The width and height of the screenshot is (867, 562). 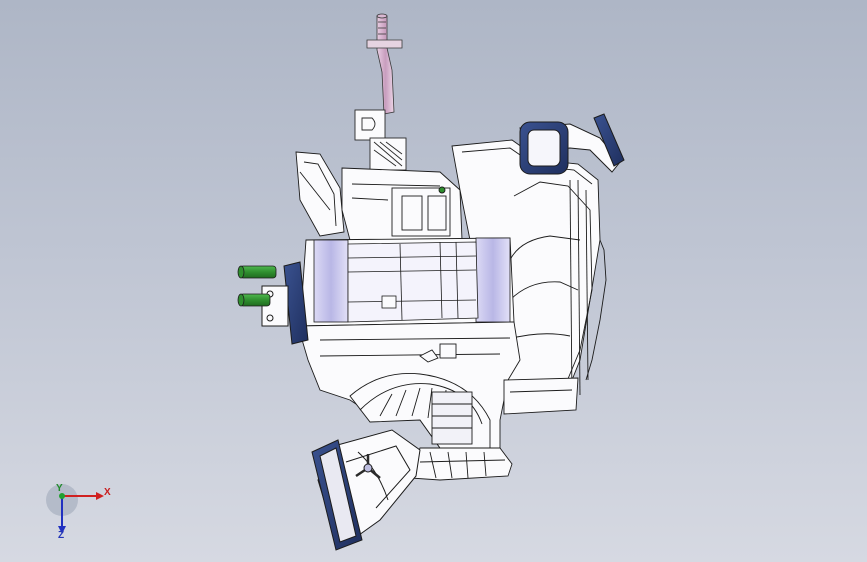 What do you see at coordinates (80, 513) in the screenshot?
I see `coordinate-triad: X Y Z` at bounding box center [80, 513].